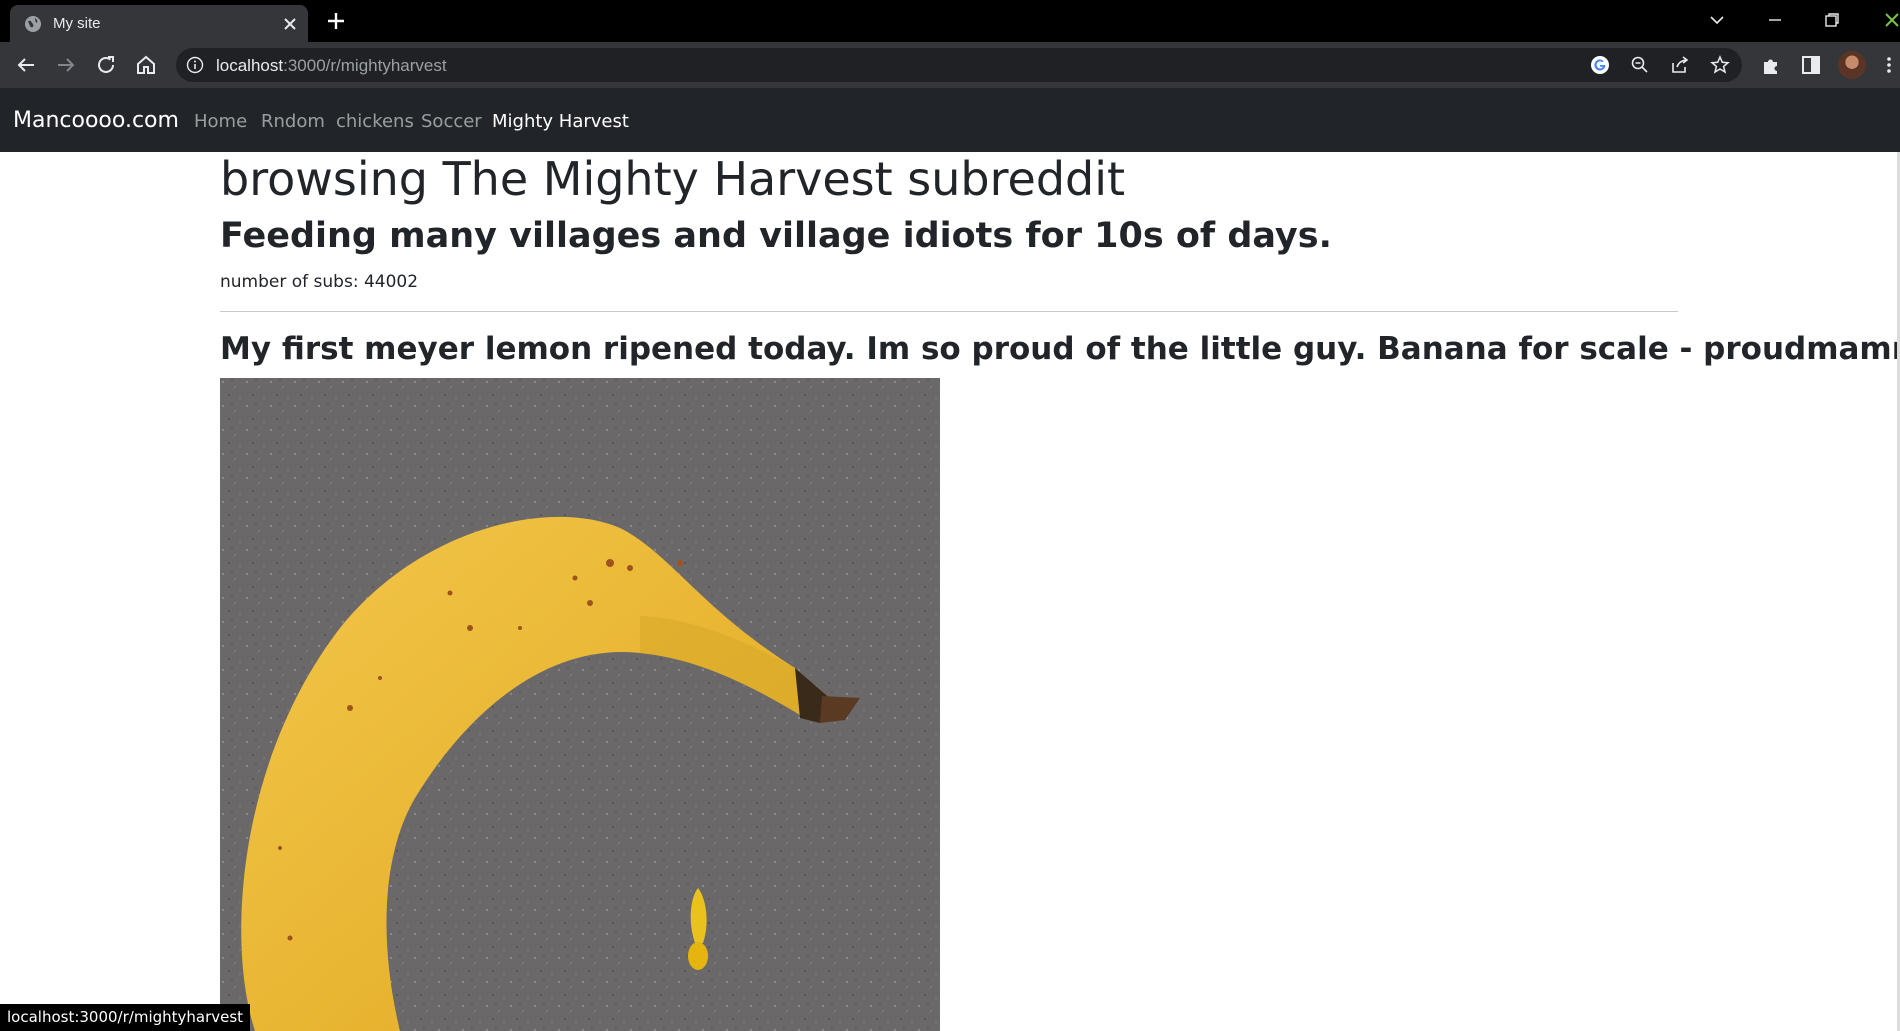  I want to click on url-path: :3000/r/mightyharvest, so click(365, 65).